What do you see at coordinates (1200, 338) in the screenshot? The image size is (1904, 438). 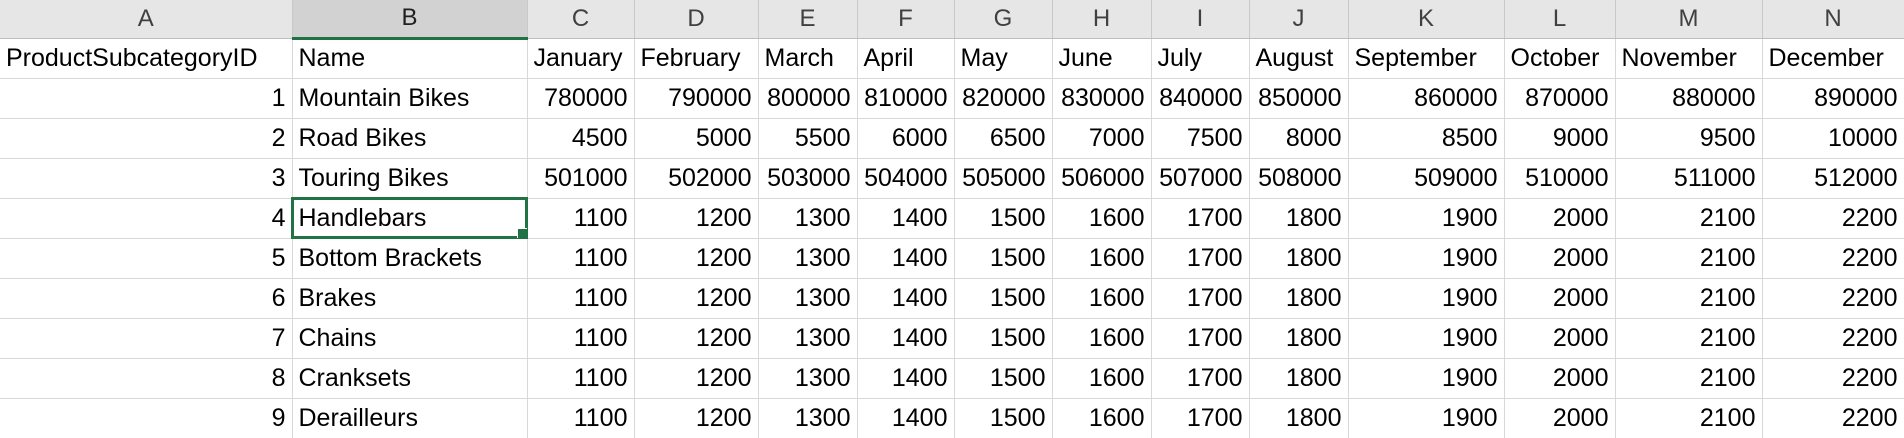 I see `cell-i8: 1700` at bounding box center [1200, 338].